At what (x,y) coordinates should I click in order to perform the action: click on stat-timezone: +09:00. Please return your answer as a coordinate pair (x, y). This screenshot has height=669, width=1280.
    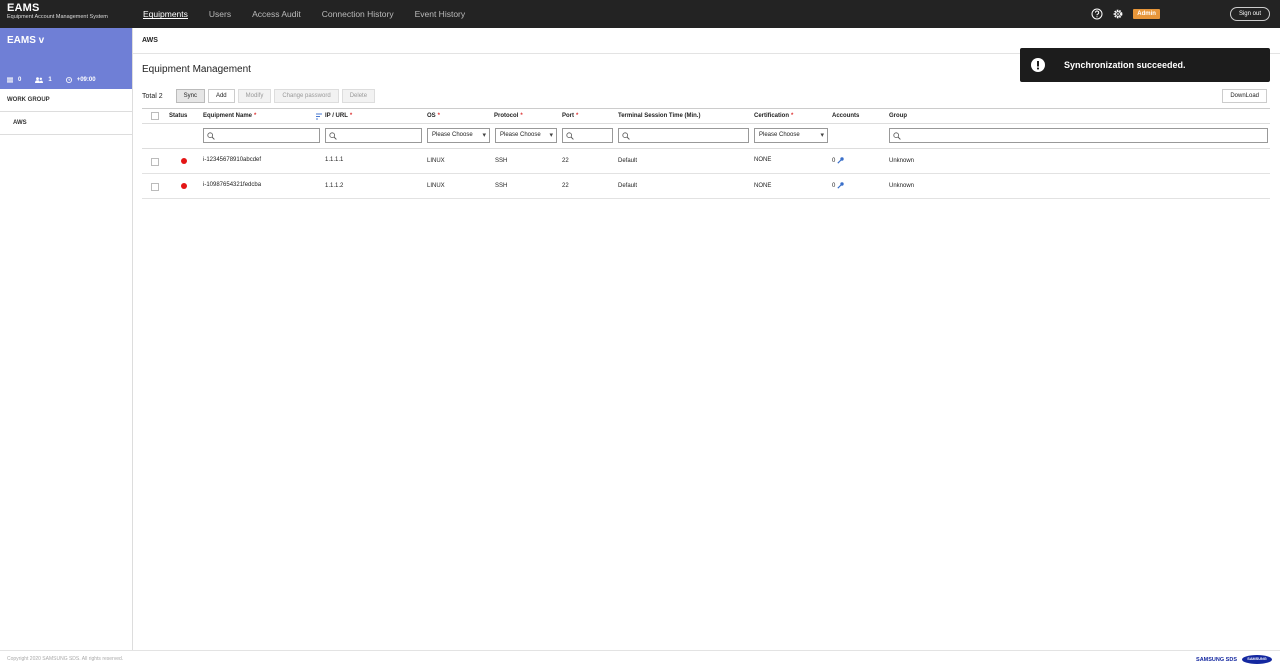
    Looking at the image, I should click on (80, 80).